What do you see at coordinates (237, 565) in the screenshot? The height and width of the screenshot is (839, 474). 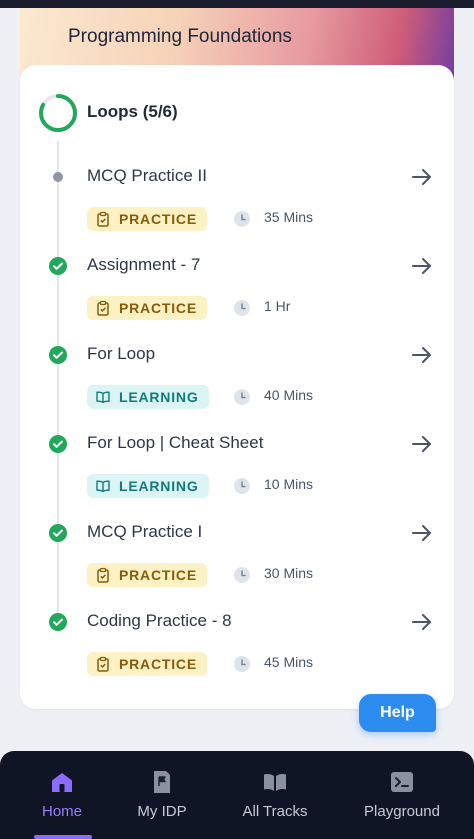 I see `list-item: MCQ Practice I PRACTICE 30 Mins` at bounding box center [237, 565].